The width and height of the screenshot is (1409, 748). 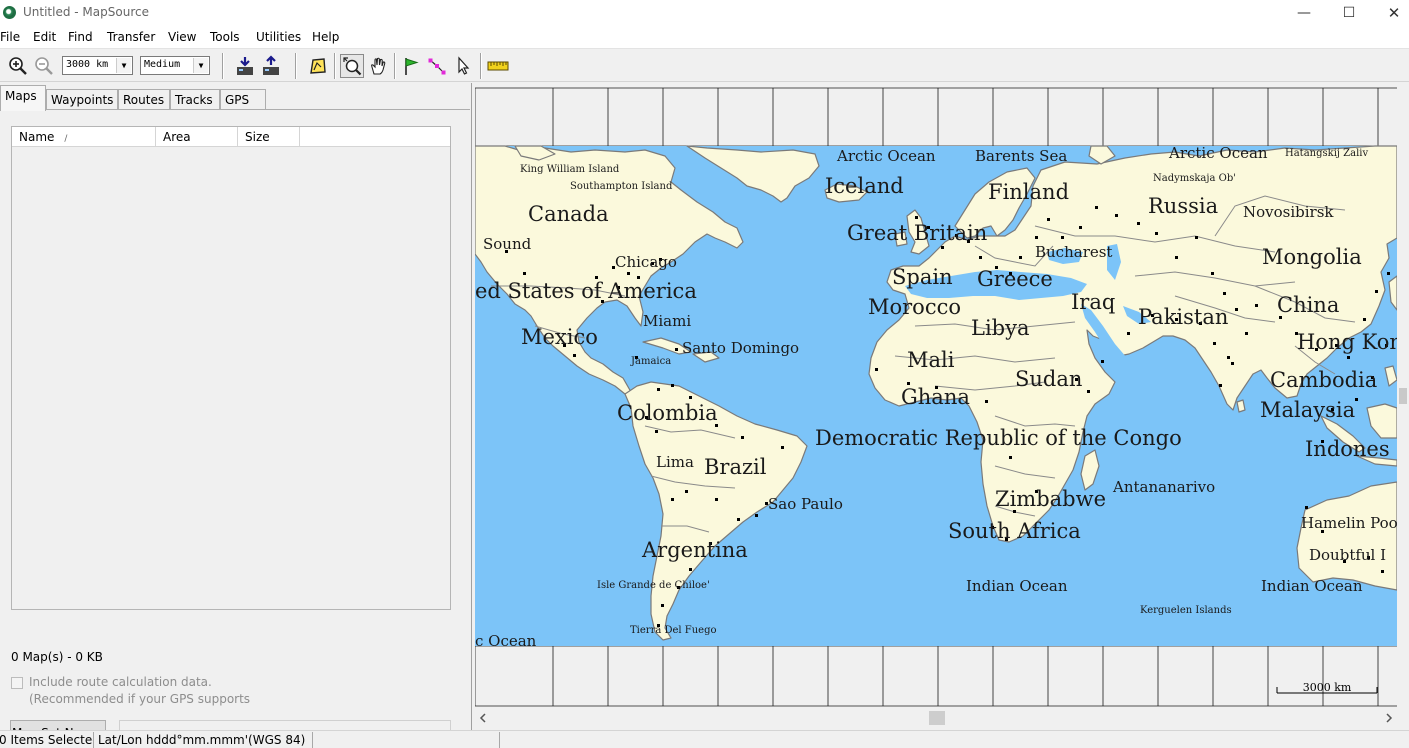 What do you see at coordinates (570, 169) in the screenshot?
I see `map-label: King William Island` at bounding box center [570, 169].